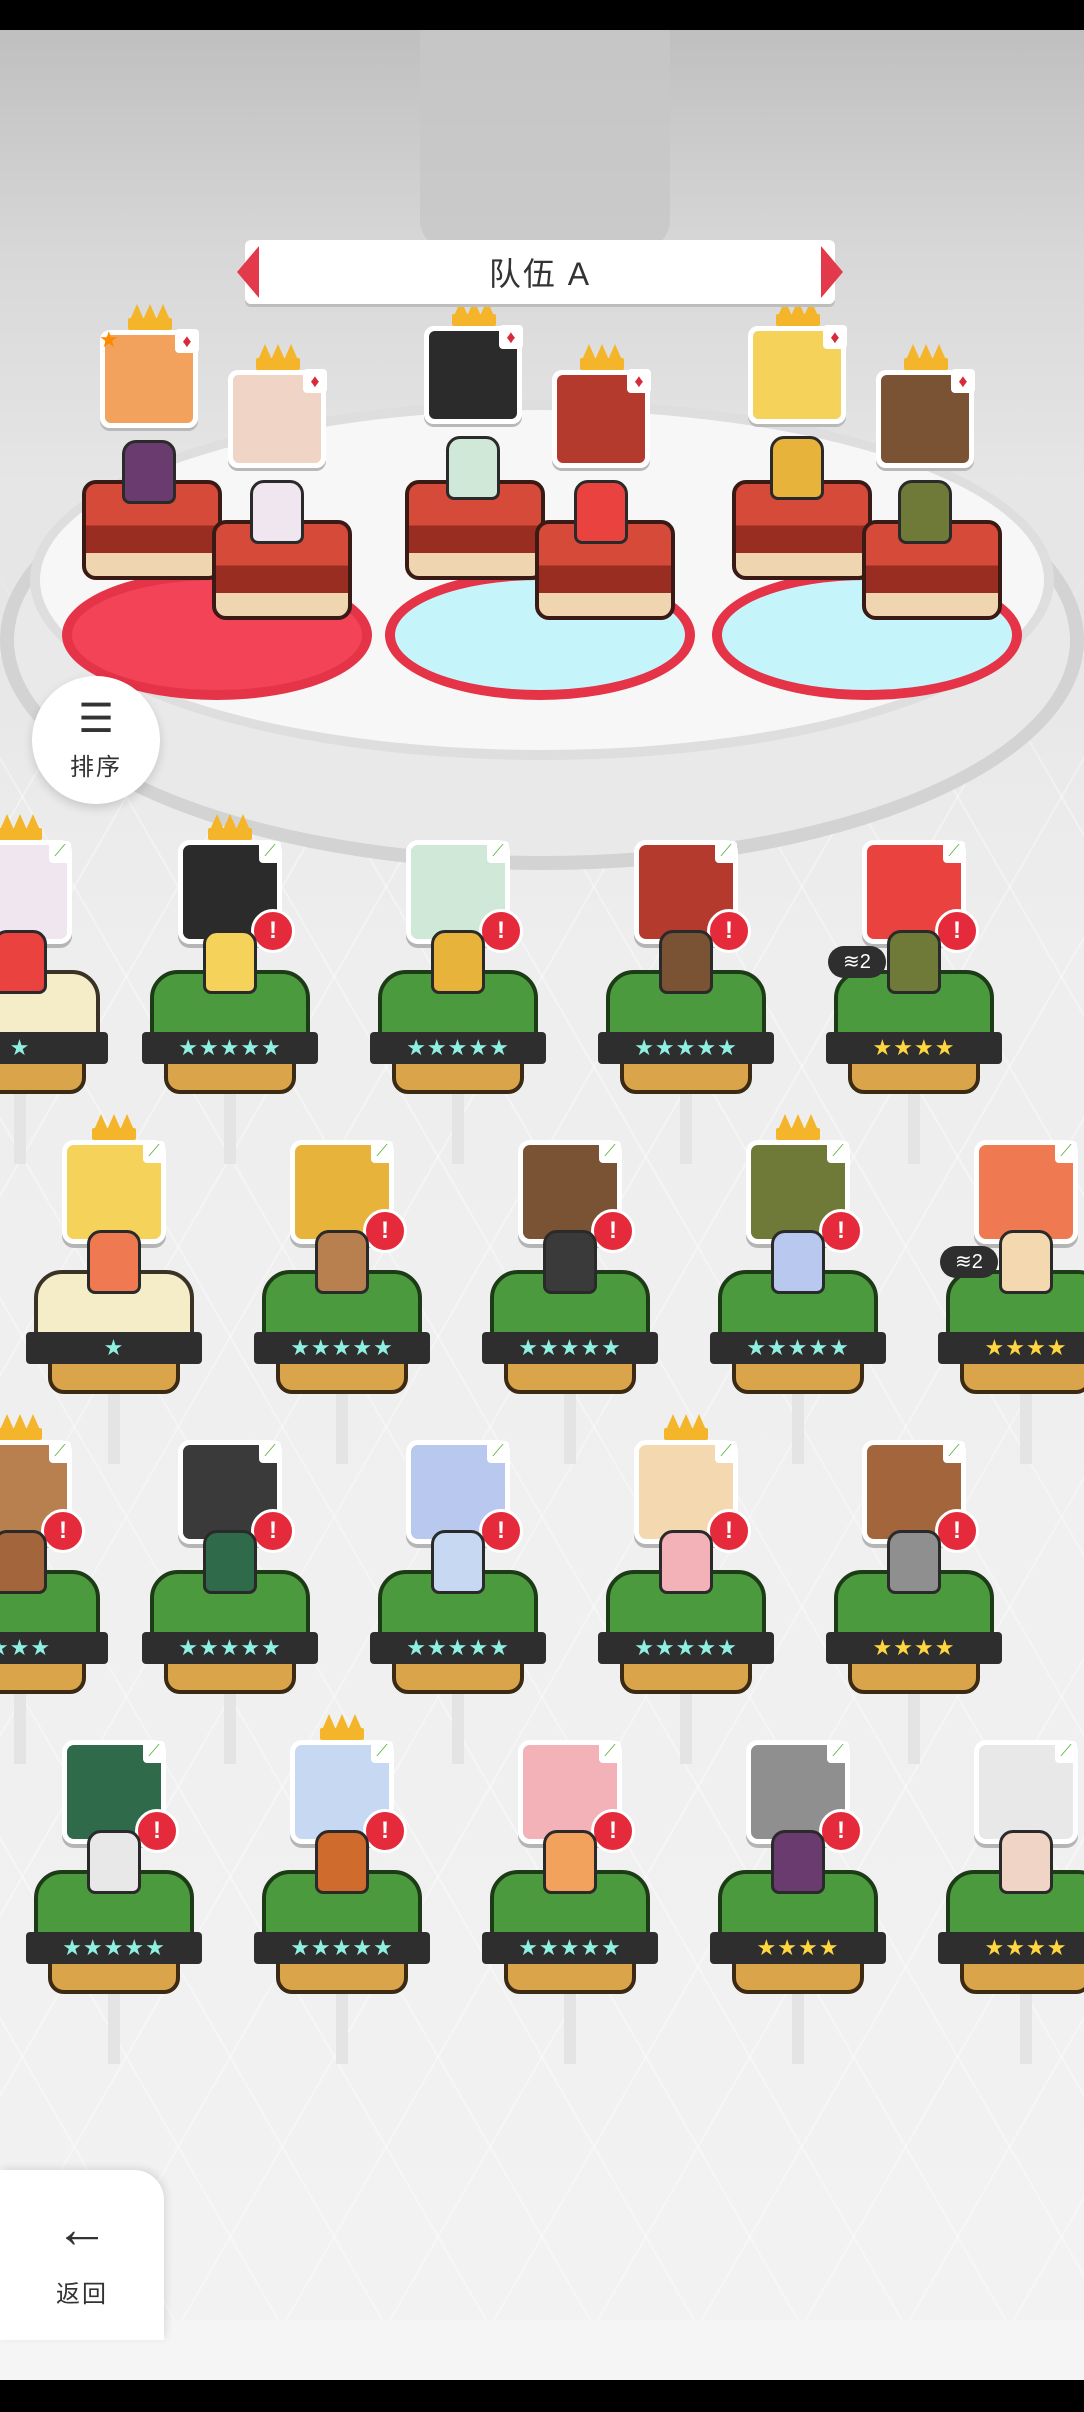 The width and height of the screenshot is (1084, 2412). I want to click on next-team-arrow-icon, so click(832, 272).